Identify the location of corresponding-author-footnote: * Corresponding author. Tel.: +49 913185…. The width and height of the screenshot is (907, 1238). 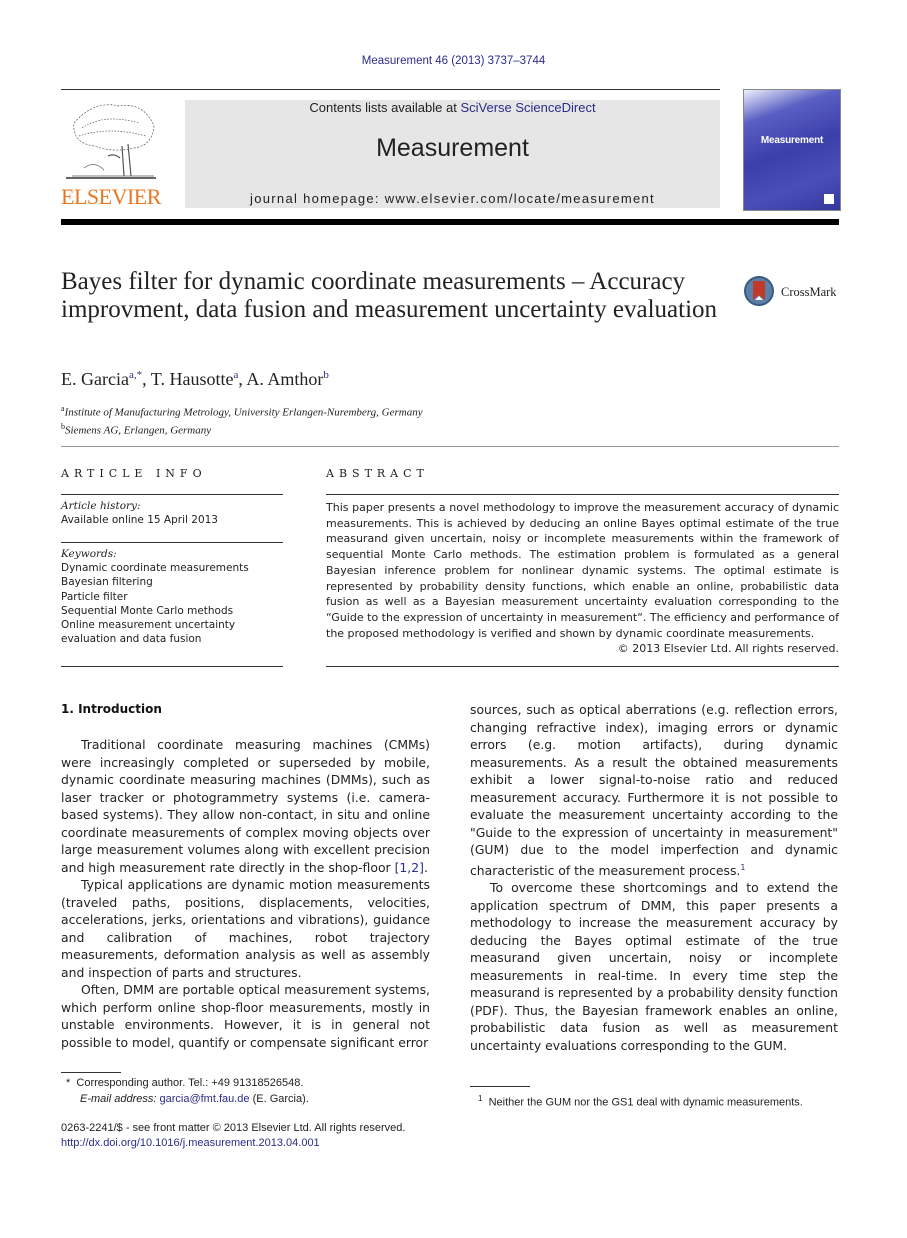
(187, 1091).